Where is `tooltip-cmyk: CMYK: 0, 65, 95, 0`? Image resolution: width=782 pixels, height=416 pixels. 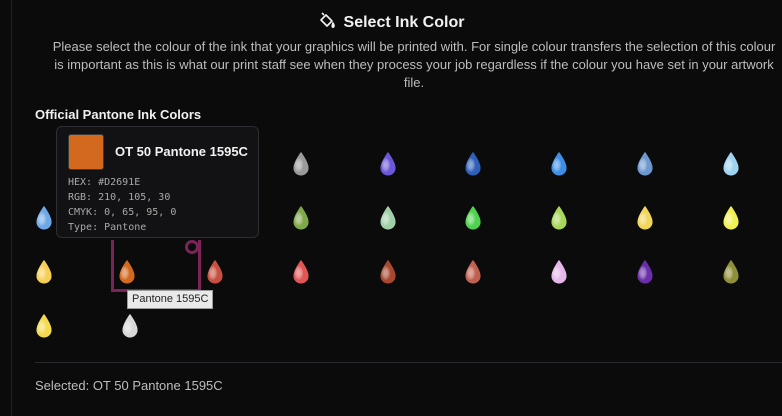
tooltip-cmyk: CMYK: 0, 65, 95, 0 is located at coordinates (122, 212).